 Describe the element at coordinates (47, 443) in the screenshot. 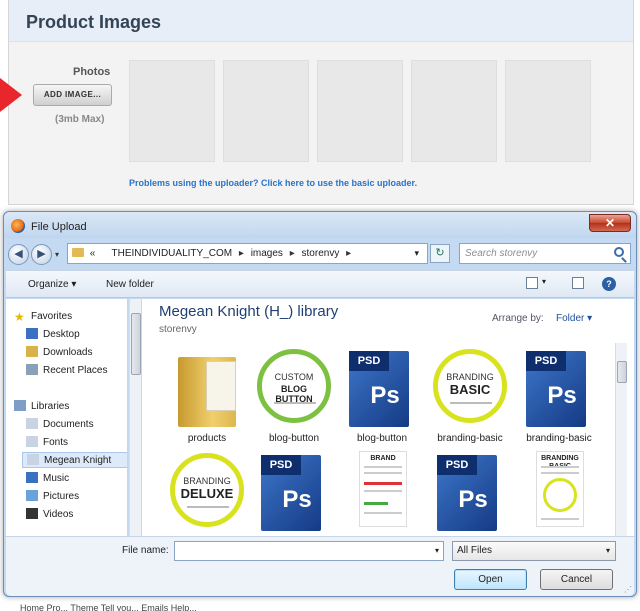

I see `nav-fonts: Fonts` at that location.